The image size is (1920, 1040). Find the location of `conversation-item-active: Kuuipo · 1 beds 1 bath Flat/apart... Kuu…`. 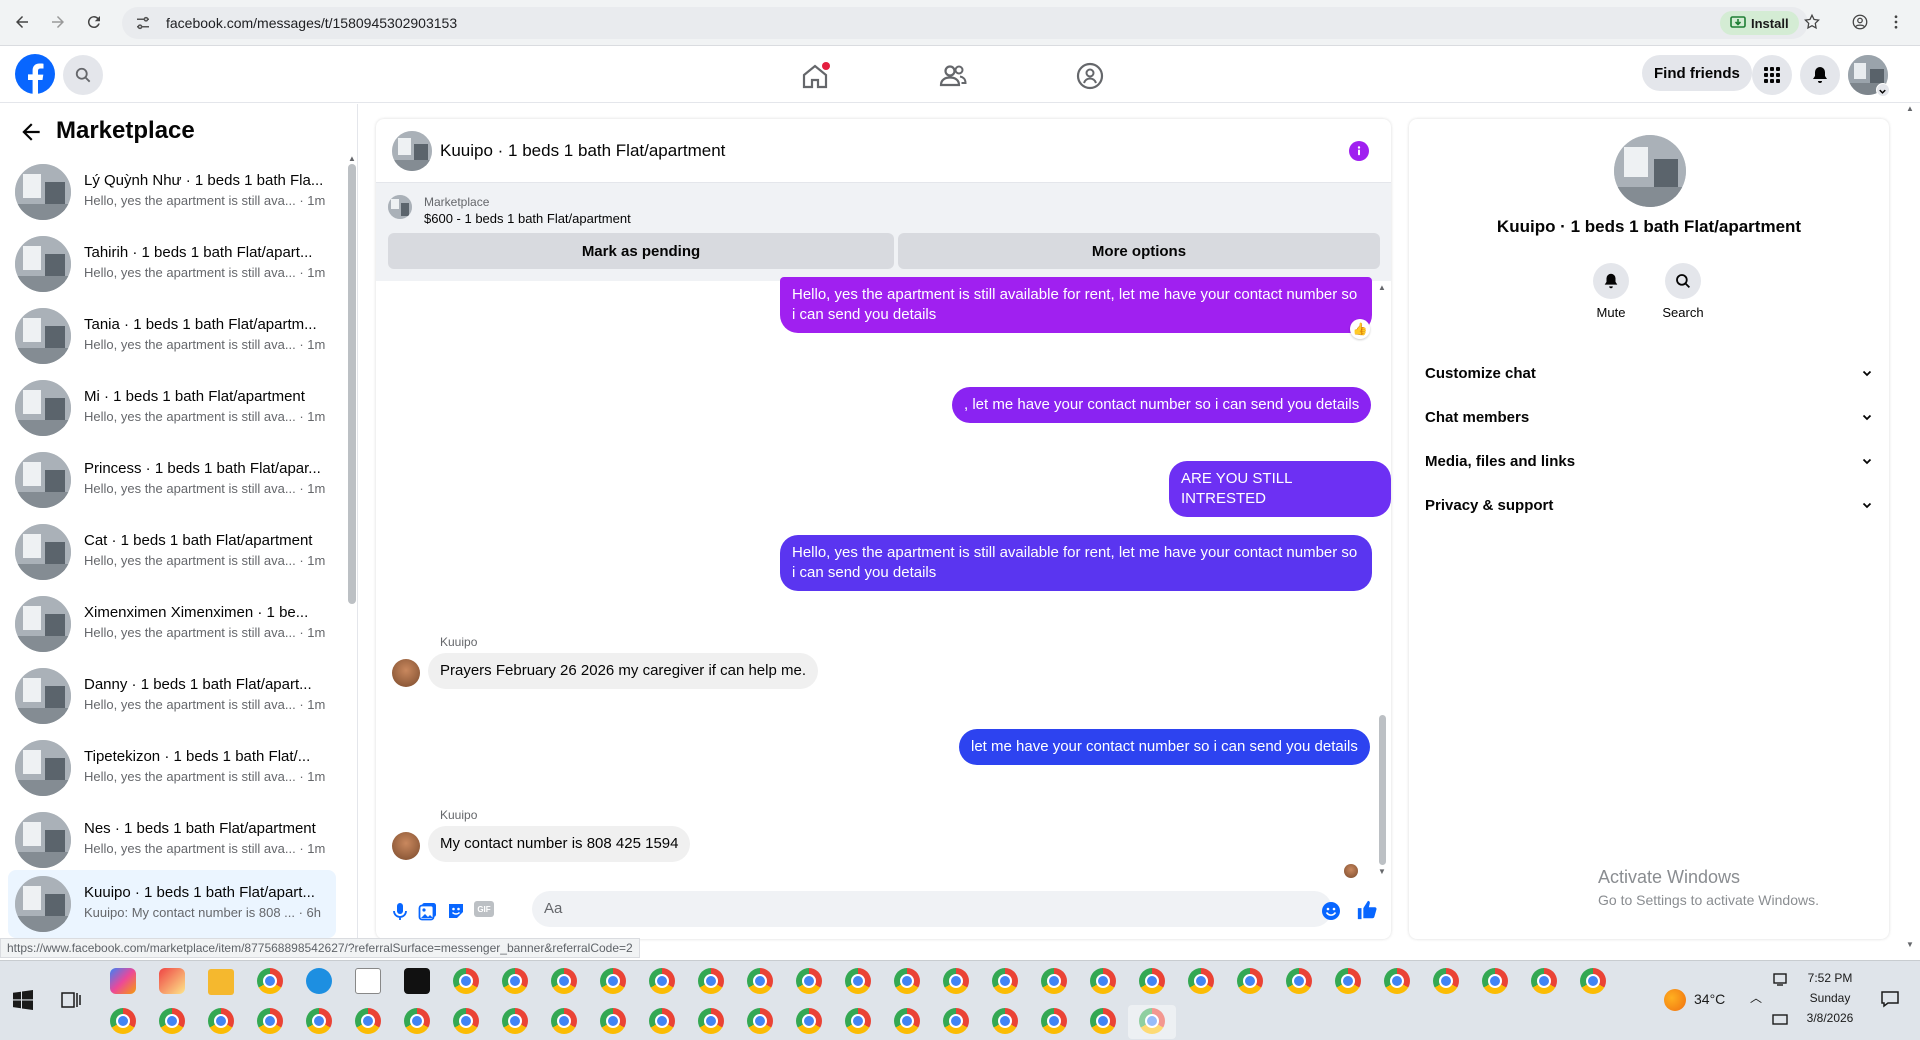

conversation-item-active: Kuuipo · 1 beds 1 bath Flat/apart... Kuu… is located at coordinates (172, 904).